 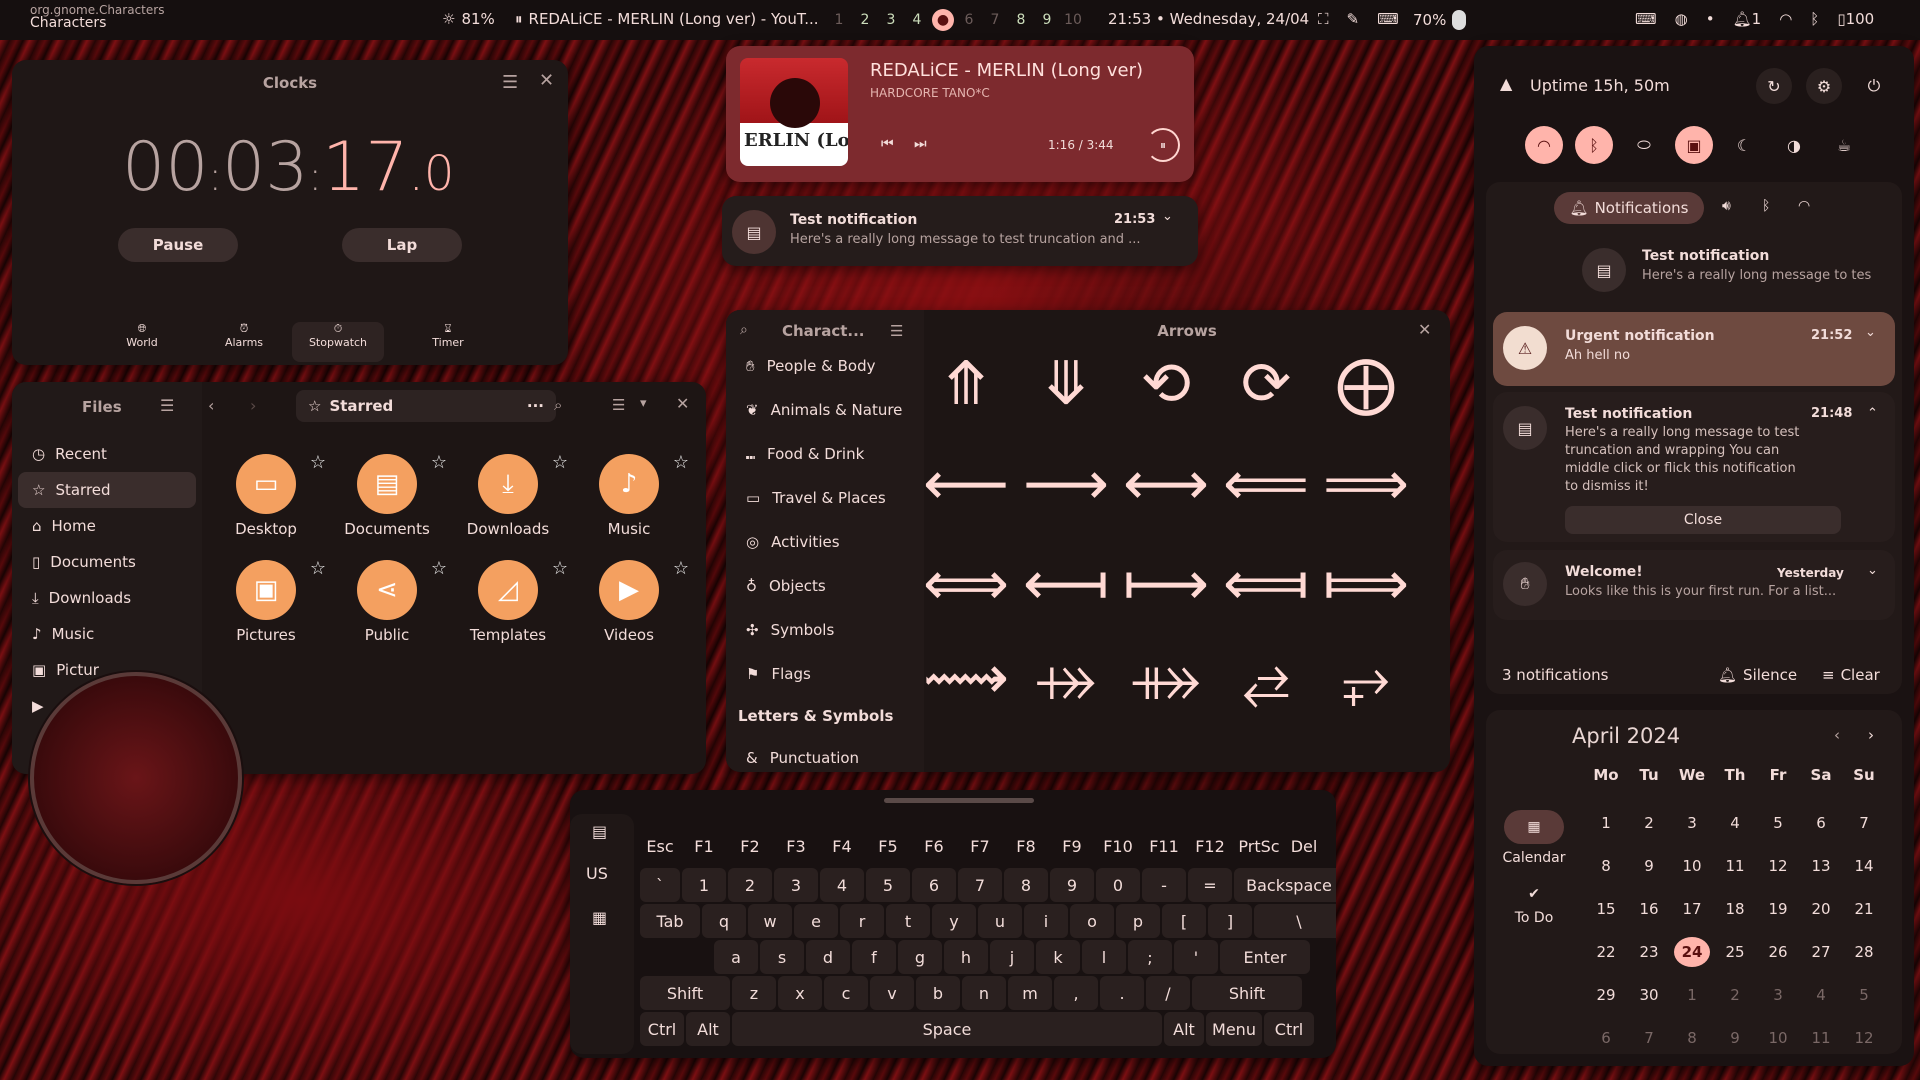 What do you see at coordinates (980, 846) in the screenshot?
I see `key-f7: F7` at bounding box center [980, 846].